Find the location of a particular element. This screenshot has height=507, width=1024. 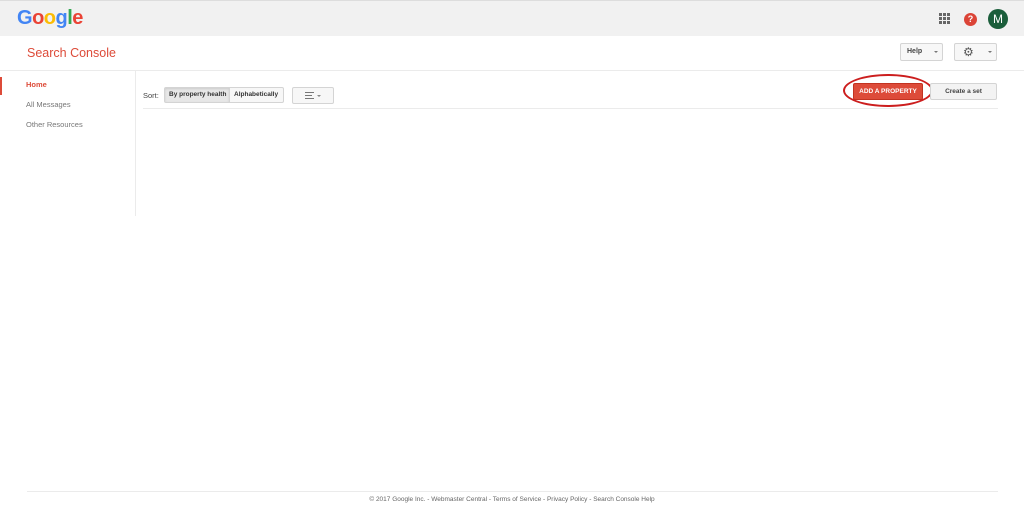

google-logo: Google is located at coordinates (50, 18).